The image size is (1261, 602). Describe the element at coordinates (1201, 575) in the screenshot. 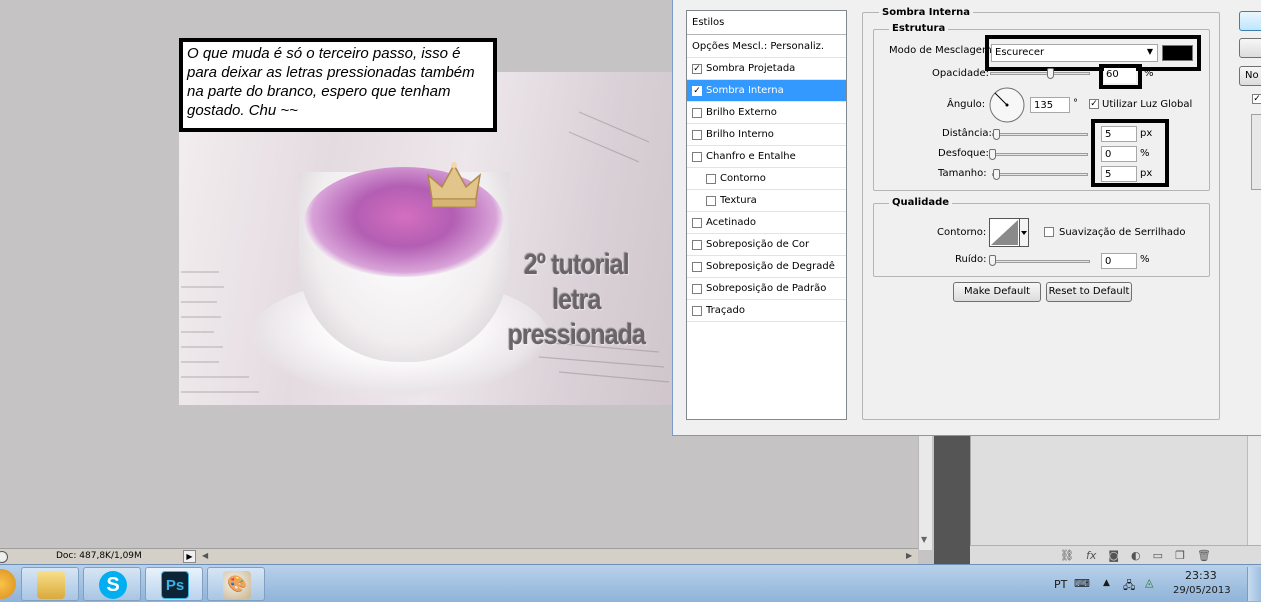

I see `clock-time: 23:33` at that location.